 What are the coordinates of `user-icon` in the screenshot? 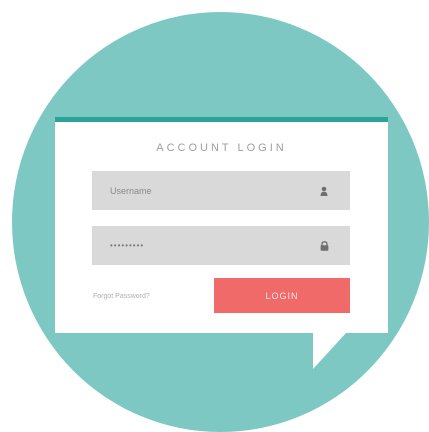 It's located at (324, 191).